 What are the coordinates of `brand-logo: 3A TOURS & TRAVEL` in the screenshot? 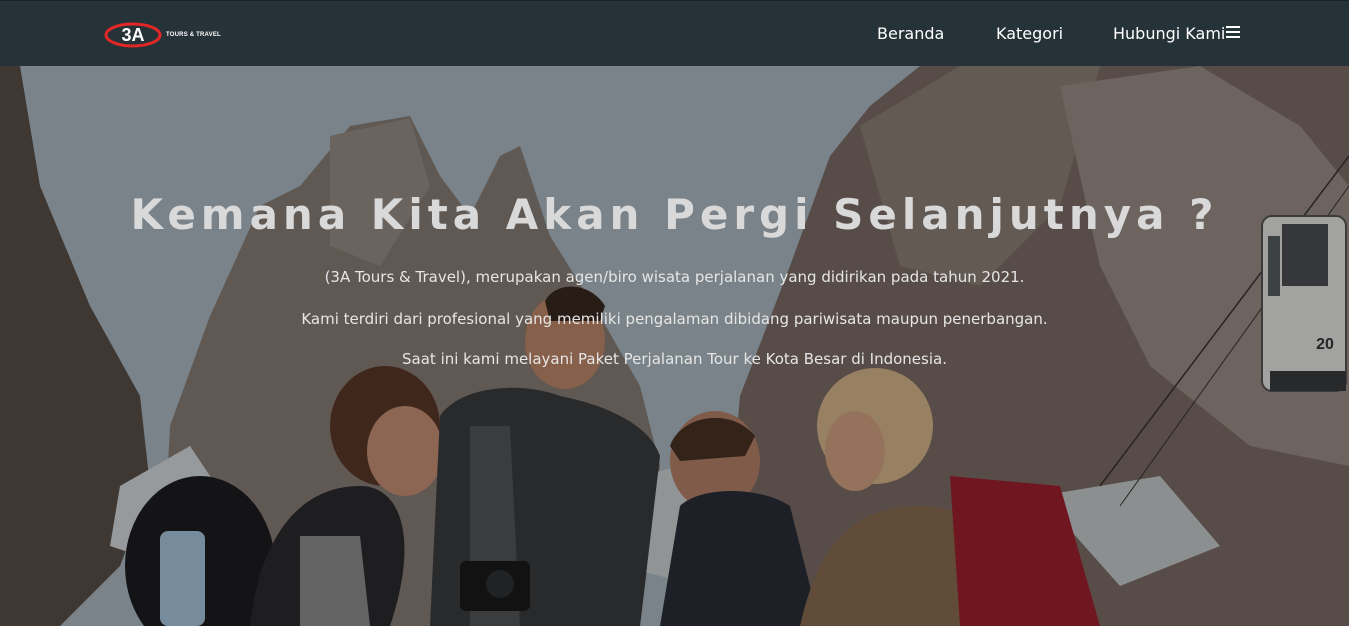 It's located at (162, 35).